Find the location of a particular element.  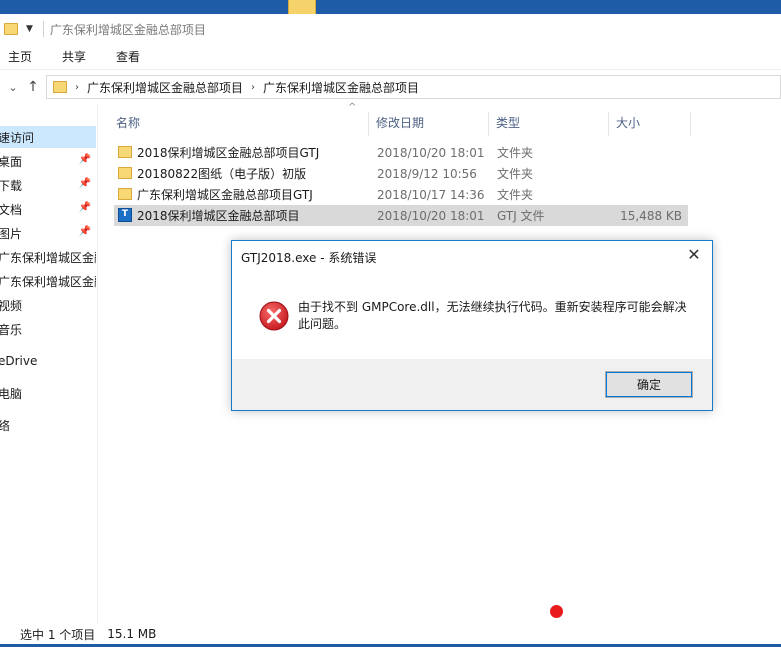

quick-access-dropdown-icon: ▼ is located at coordinates (29, 29).